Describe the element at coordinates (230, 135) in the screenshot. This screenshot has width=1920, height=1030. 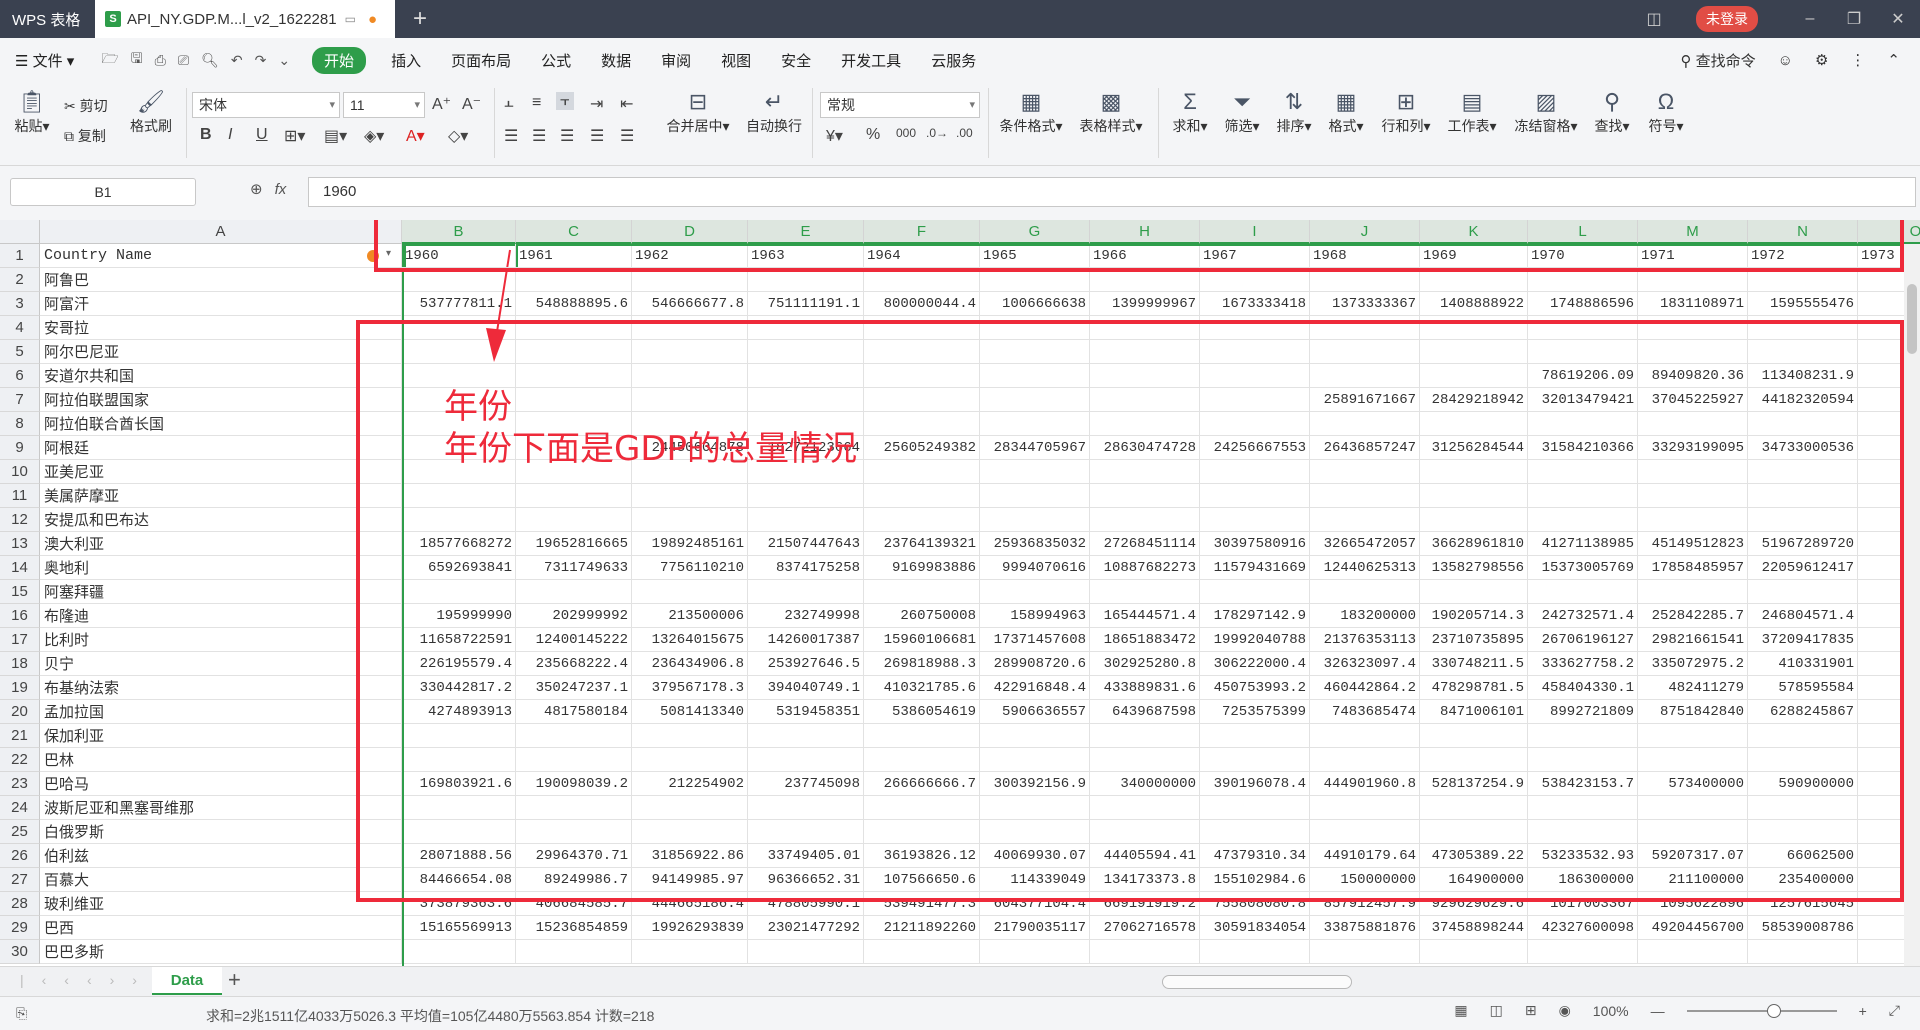
I see `italic-icon: I` at that location.